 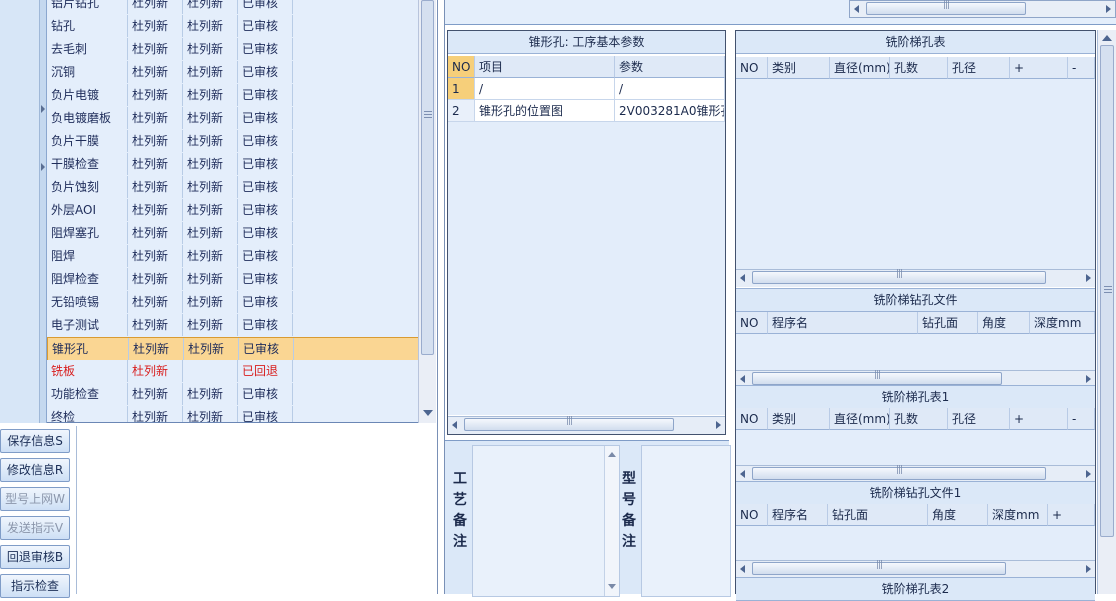 I want to click on process-name-cell: 钻孔, so click(x=87, y=26).